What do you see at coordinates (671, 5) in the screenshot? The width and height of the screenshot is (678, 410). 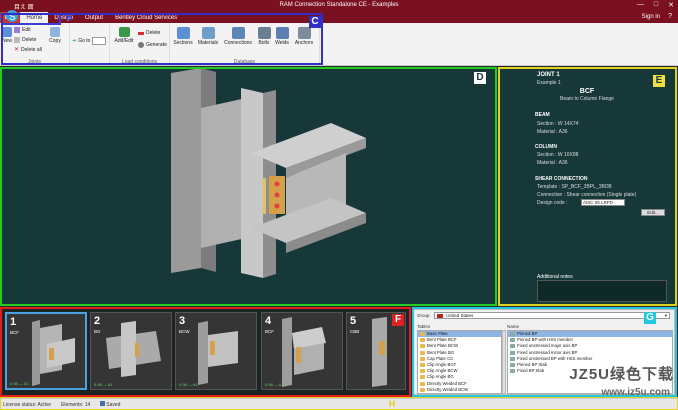 I see `close-button: ✕` at bounding box center [671, 5].